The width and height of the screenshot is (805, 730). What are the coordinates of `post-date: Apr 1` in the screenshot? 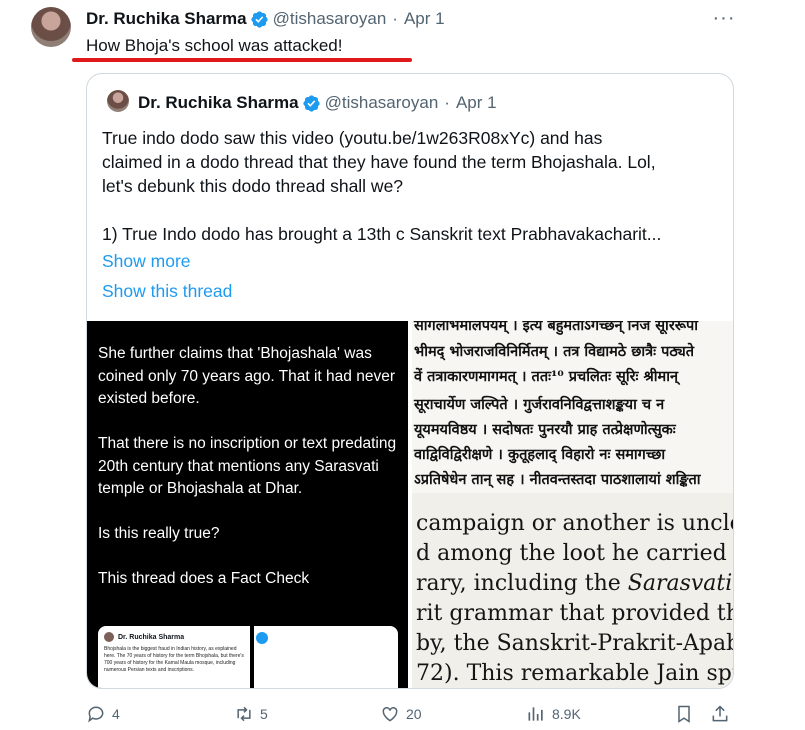 It's located at (424, 19).